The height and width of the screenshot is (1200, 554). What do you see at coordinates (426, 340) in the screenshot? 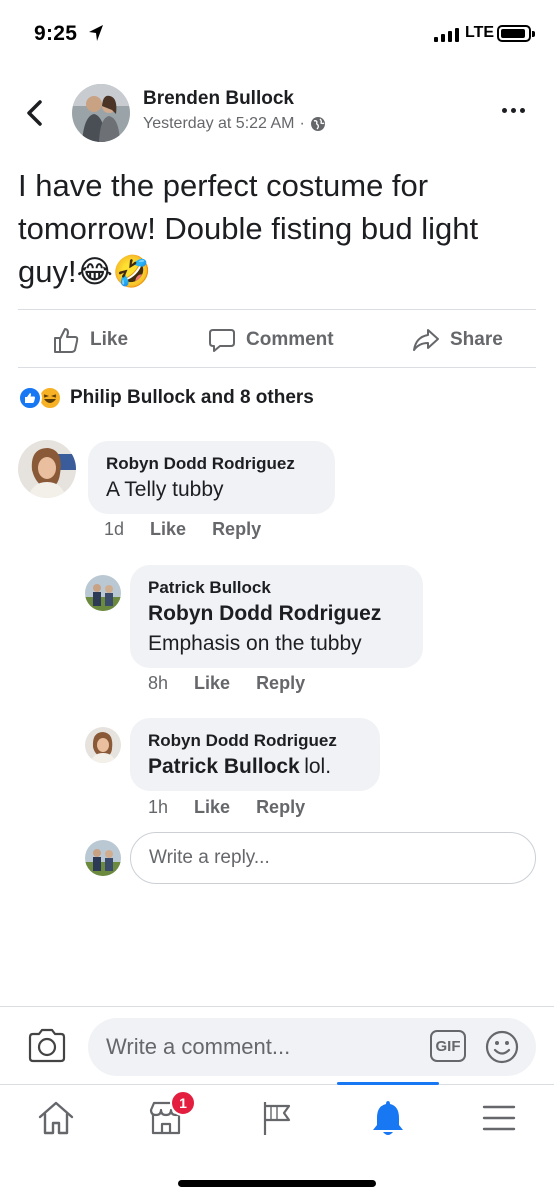
I see `share-icon` at bounding box center [426, 340].